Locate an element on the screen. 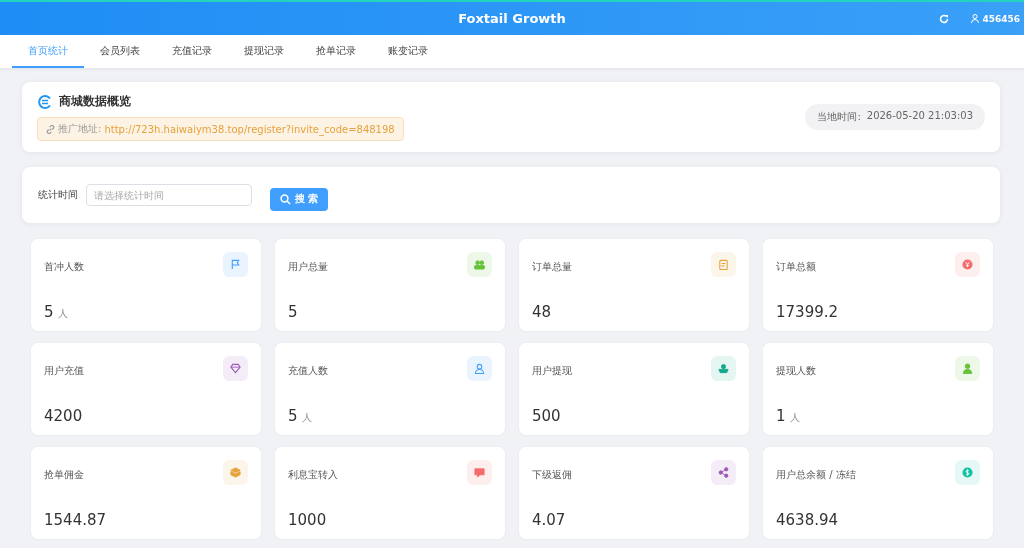 This screenshot has height=548, width=1024. stat-value: 17399.2 is located at coordinates (807, 312).